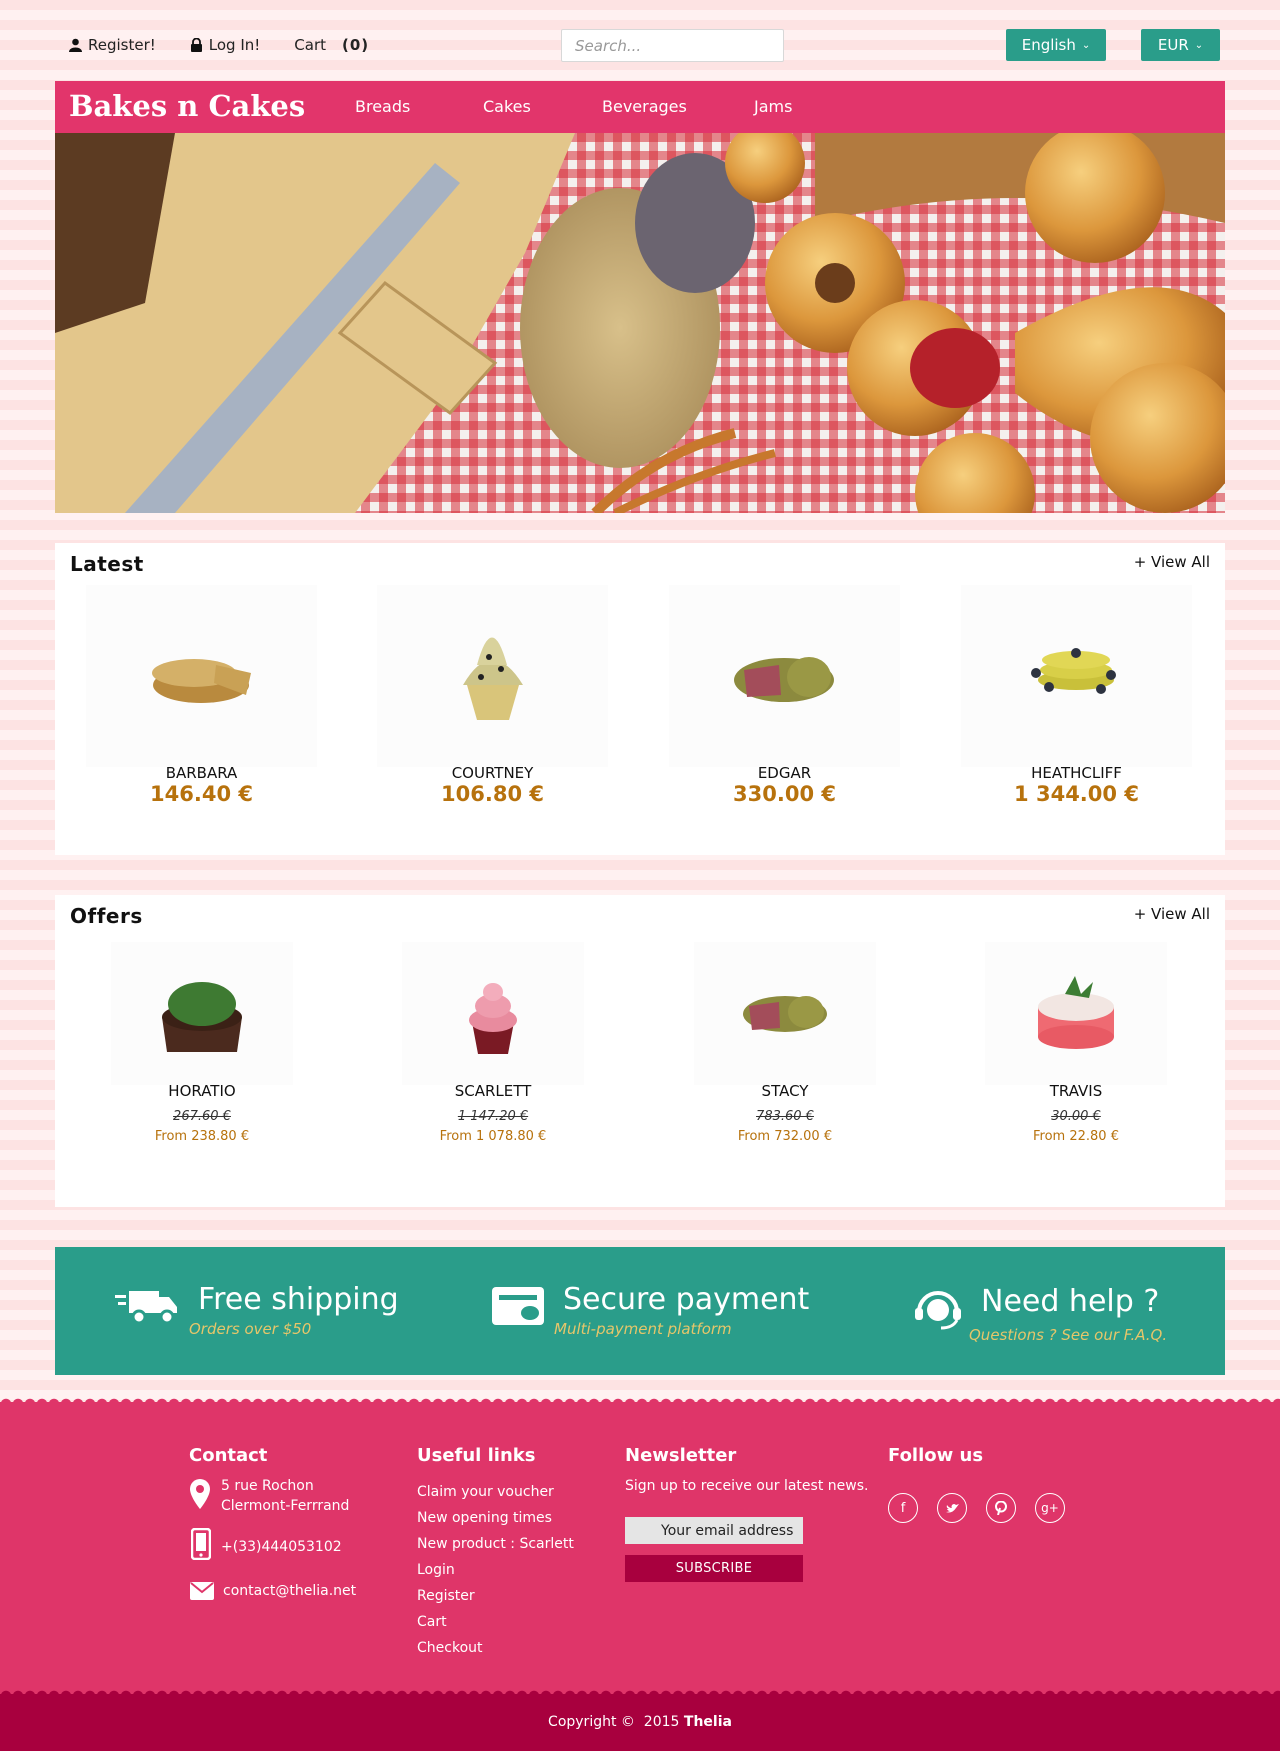 The height and width of the screenshot is (1751, 1280). Describe the element at coordinates (432, 1622) in the screenshot. I see `footer-link: Cart` at that location.